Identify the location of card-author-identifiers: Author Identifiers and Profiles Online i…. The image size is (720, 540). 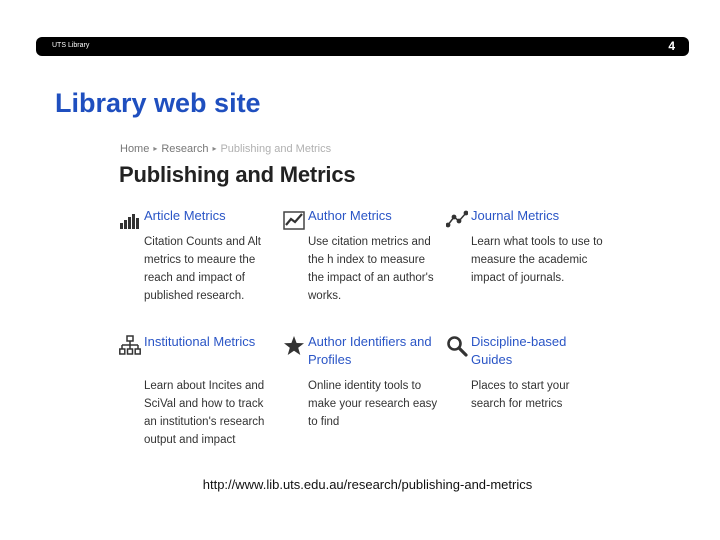
(363, 383).